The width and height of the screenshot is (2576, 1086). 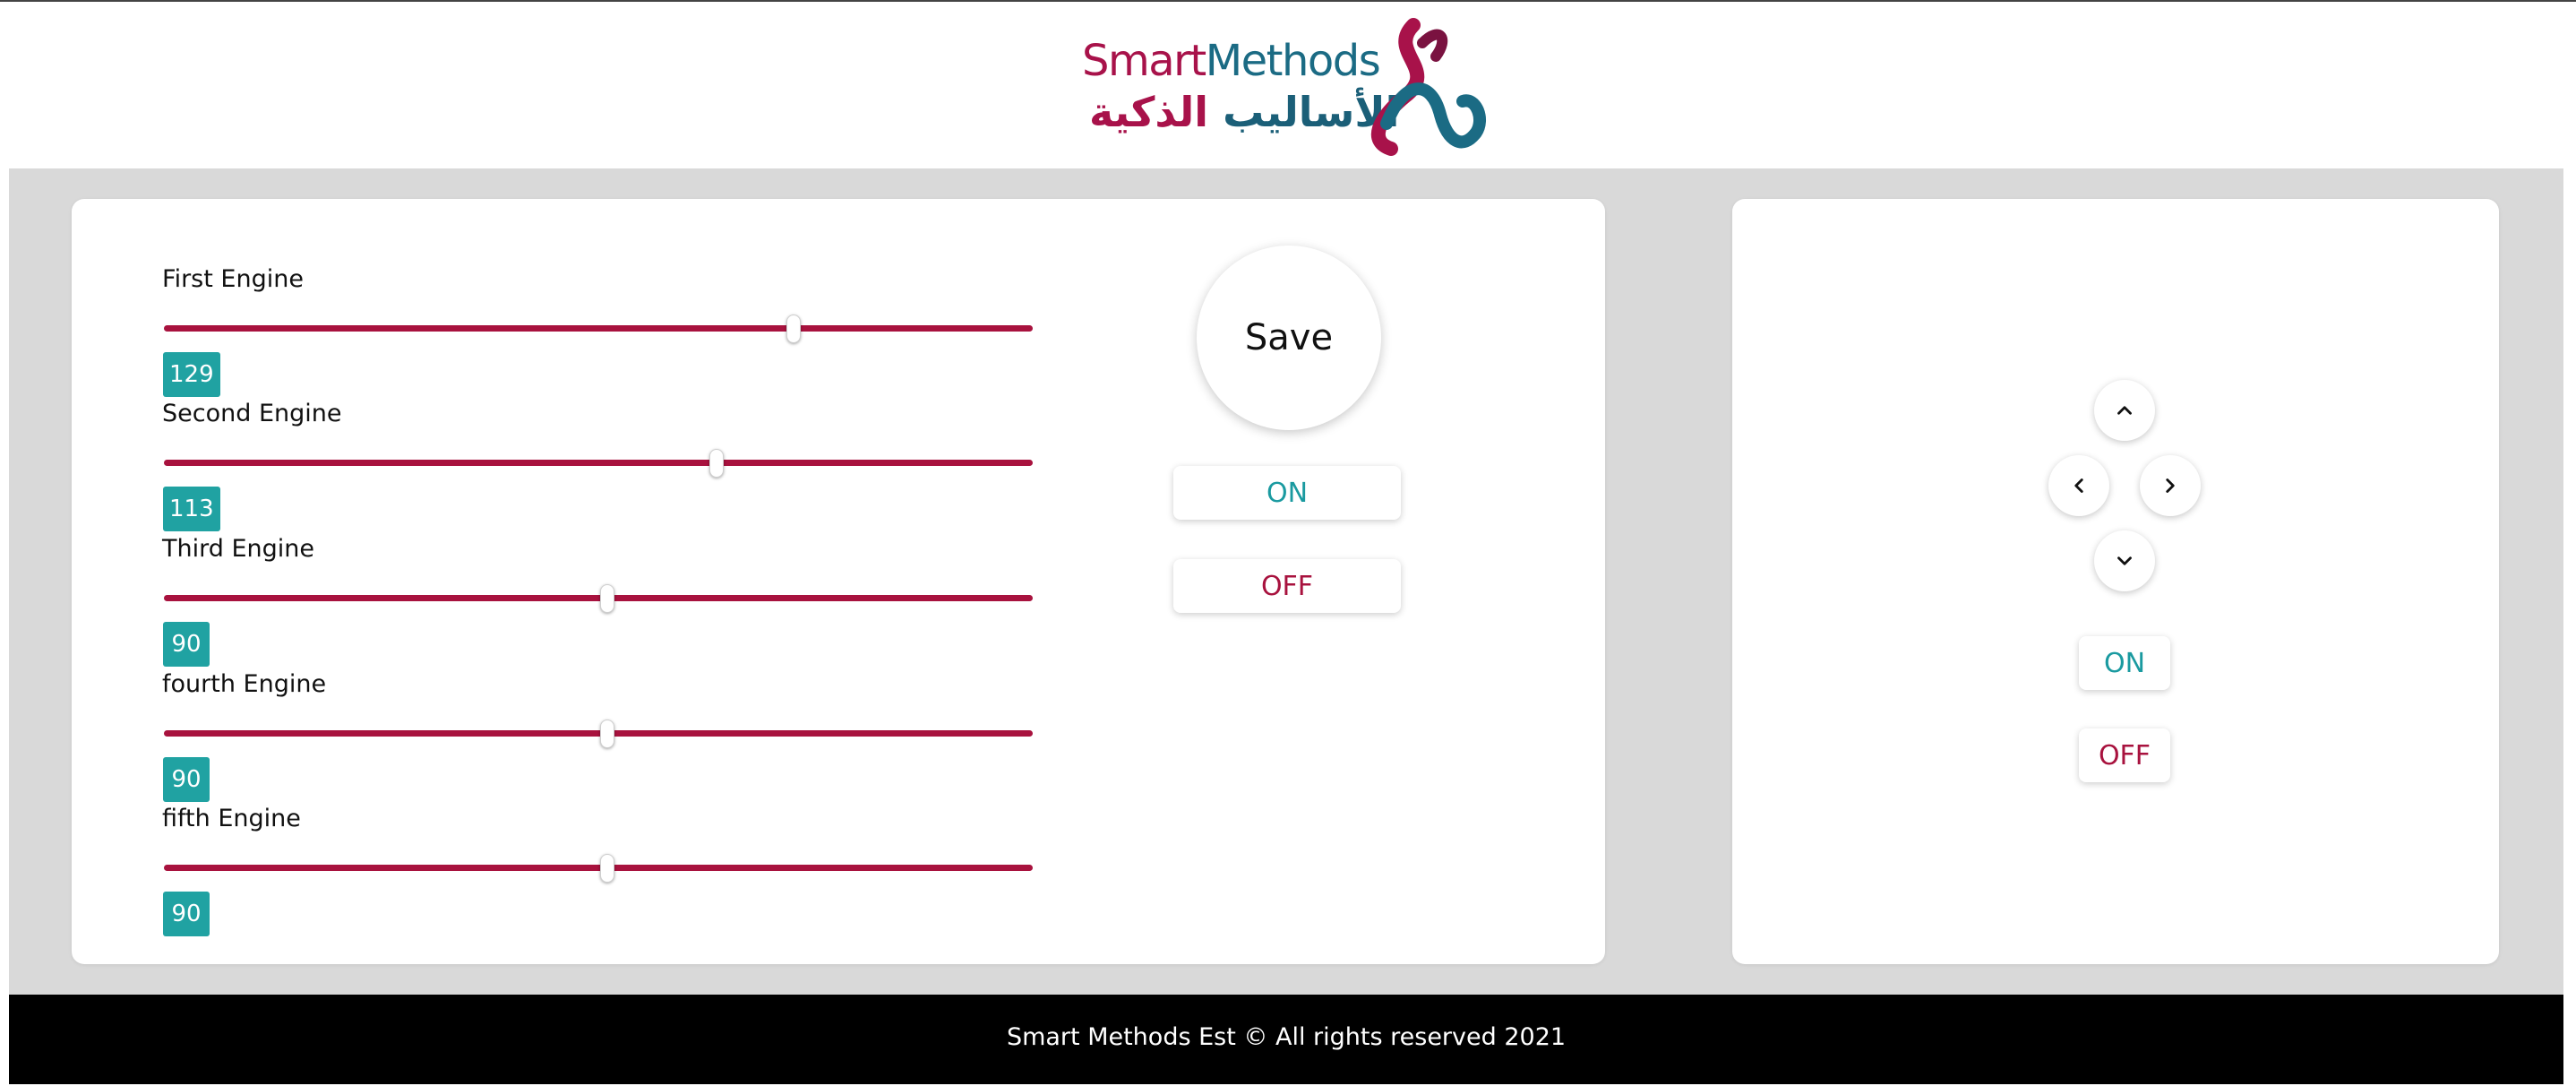 What do you see at coordinates (564, 737) in the screenshot?
I see `engine-row-fourth: fourth Engine 90` at bounding box center [564, 737].